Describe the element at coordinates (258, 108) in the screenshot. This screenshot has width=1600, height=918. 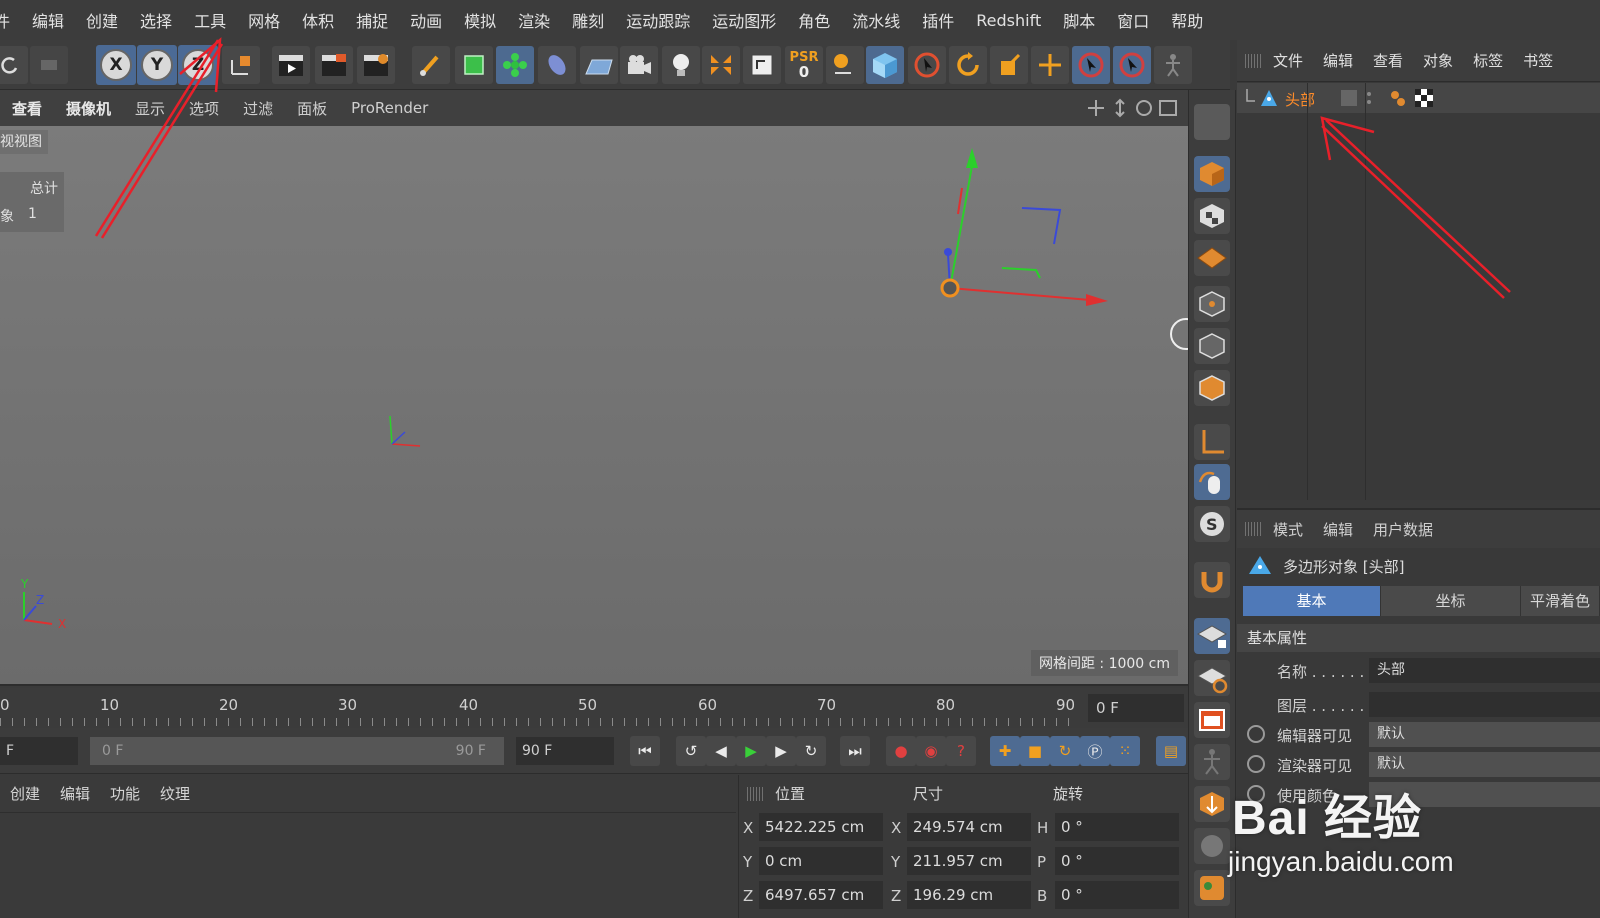
I see `viewport-menu-filter: 过滤` at that location.